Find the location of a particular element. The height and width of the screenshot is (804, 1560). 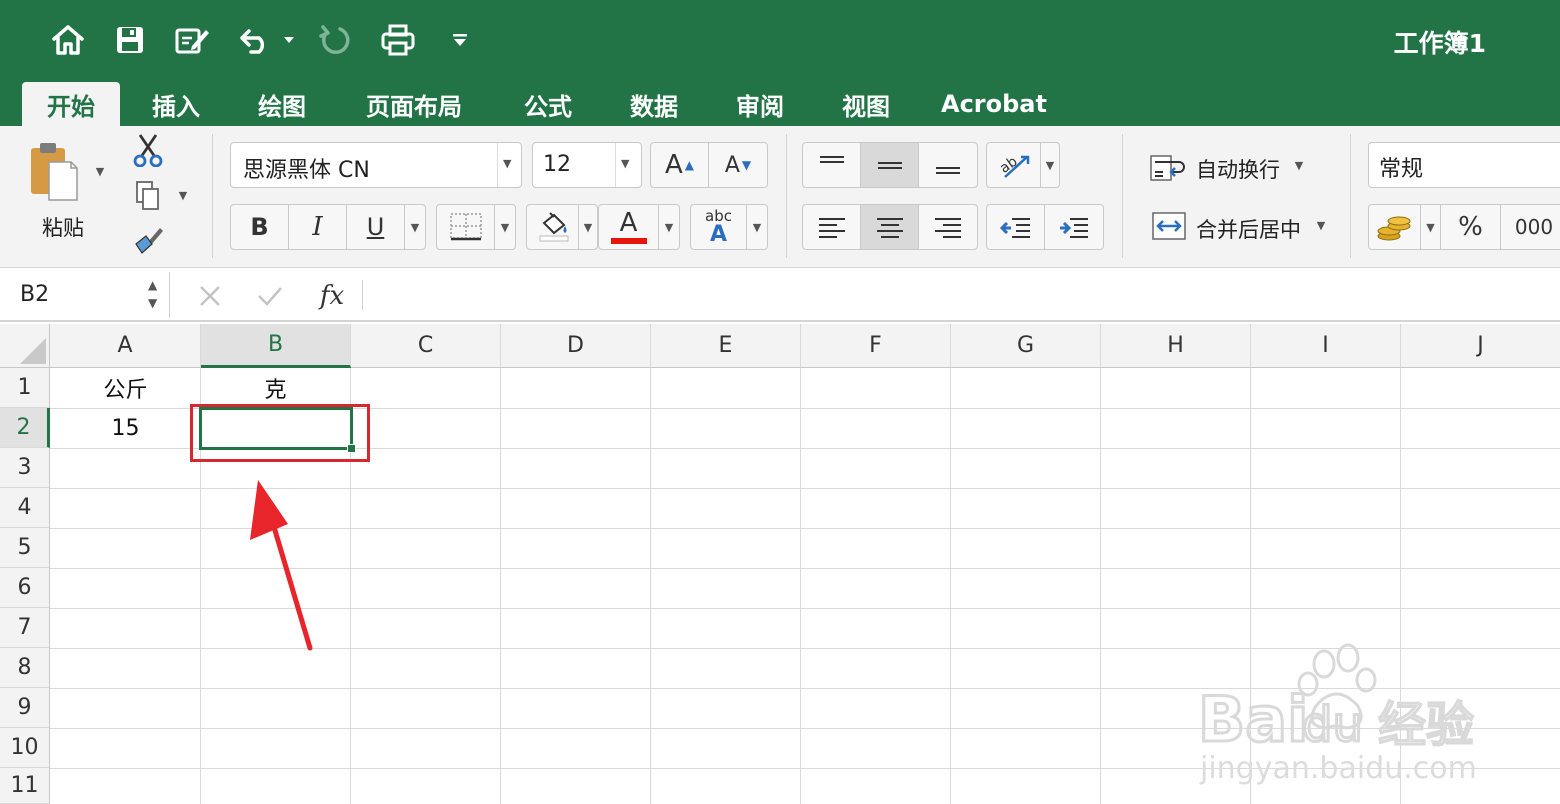

copy-icon is located at coordinates (148, 196).